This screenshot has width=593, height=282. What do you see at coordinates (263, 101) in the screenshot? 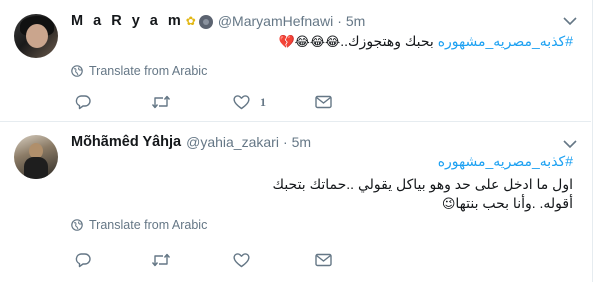
I see `like-count: 1` at bounding box center [263, 101].